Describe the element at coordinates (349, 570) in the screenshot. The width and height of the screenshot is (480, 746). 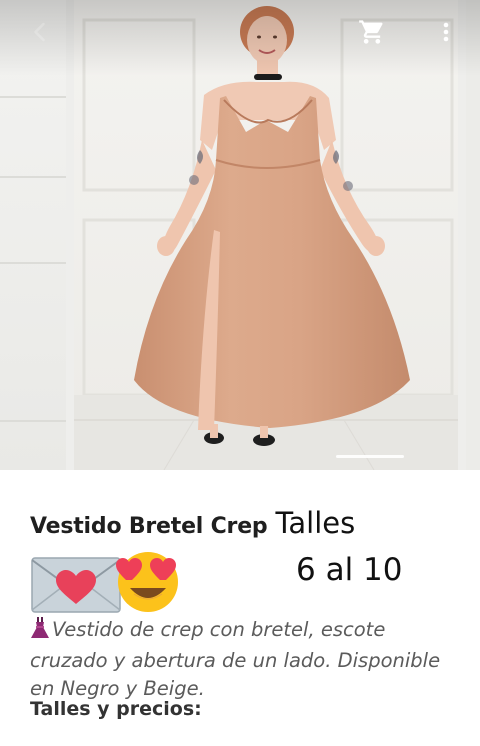
I see `sizes-range: 6 al 10` at that location.